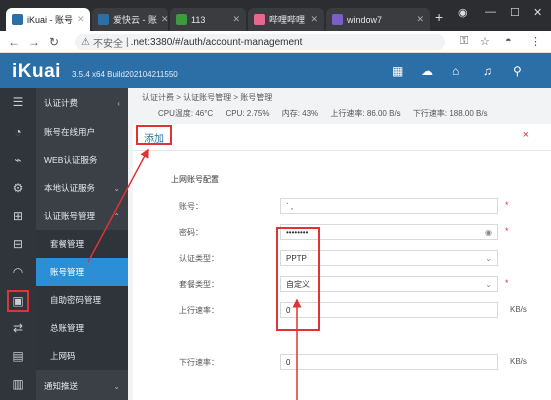 The width and height of the screenshot is (551, 400). Describe the element at coordinates (18, 384) in the screenshot. I see `chart-icon: ▥` at that location.